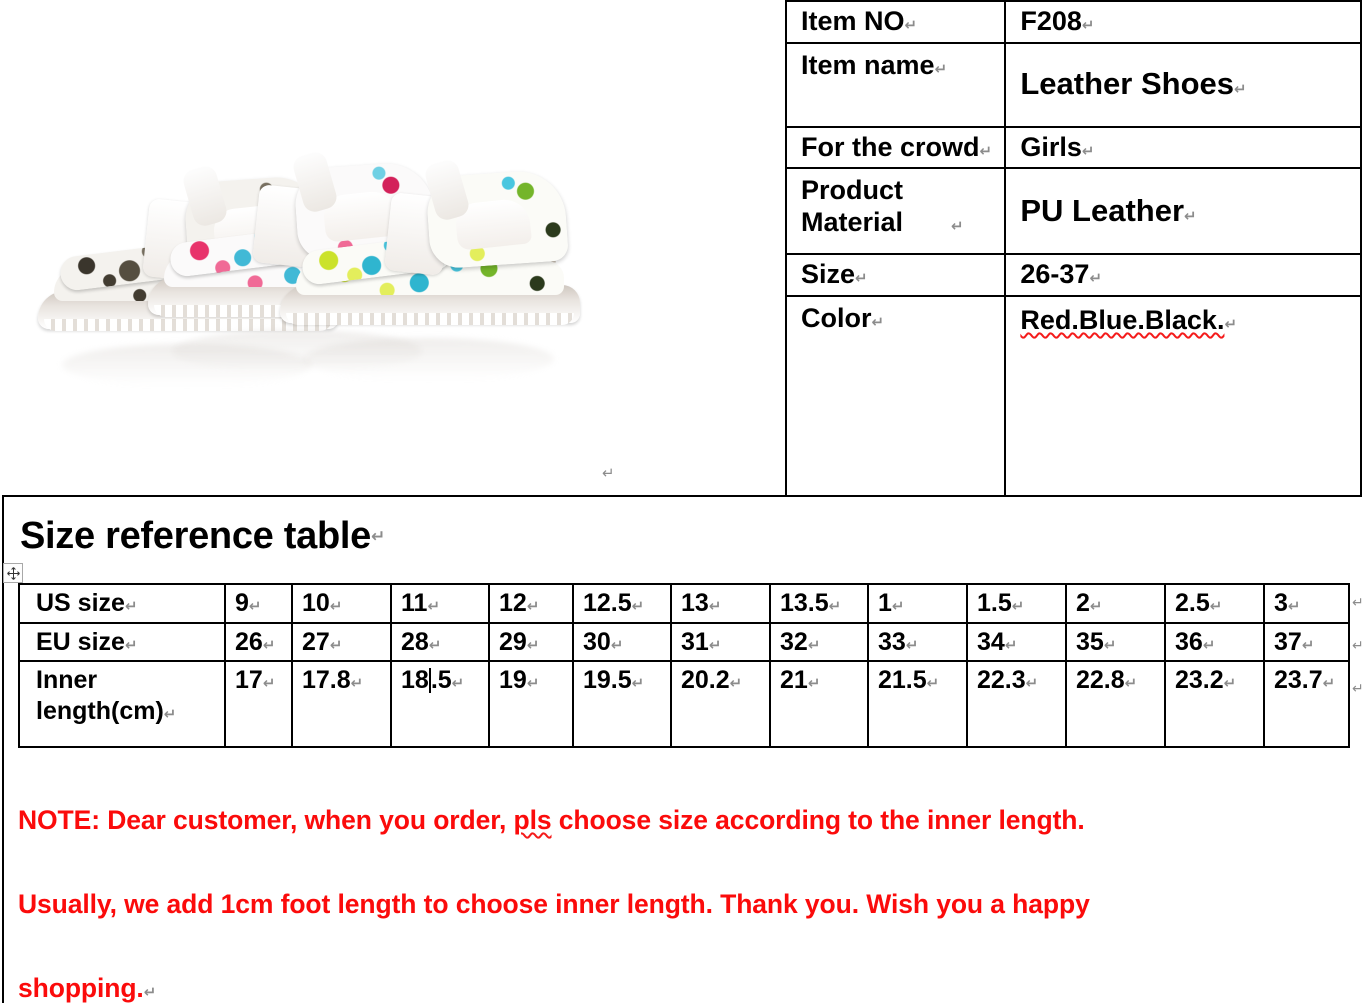  I want to click on size-cell: 35↵, so click(1115, 641).